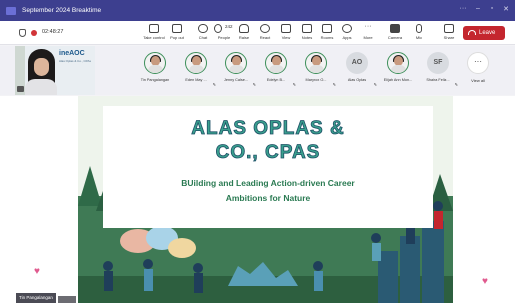  I want to click on more-options-icon: ···, so click(463, 8).